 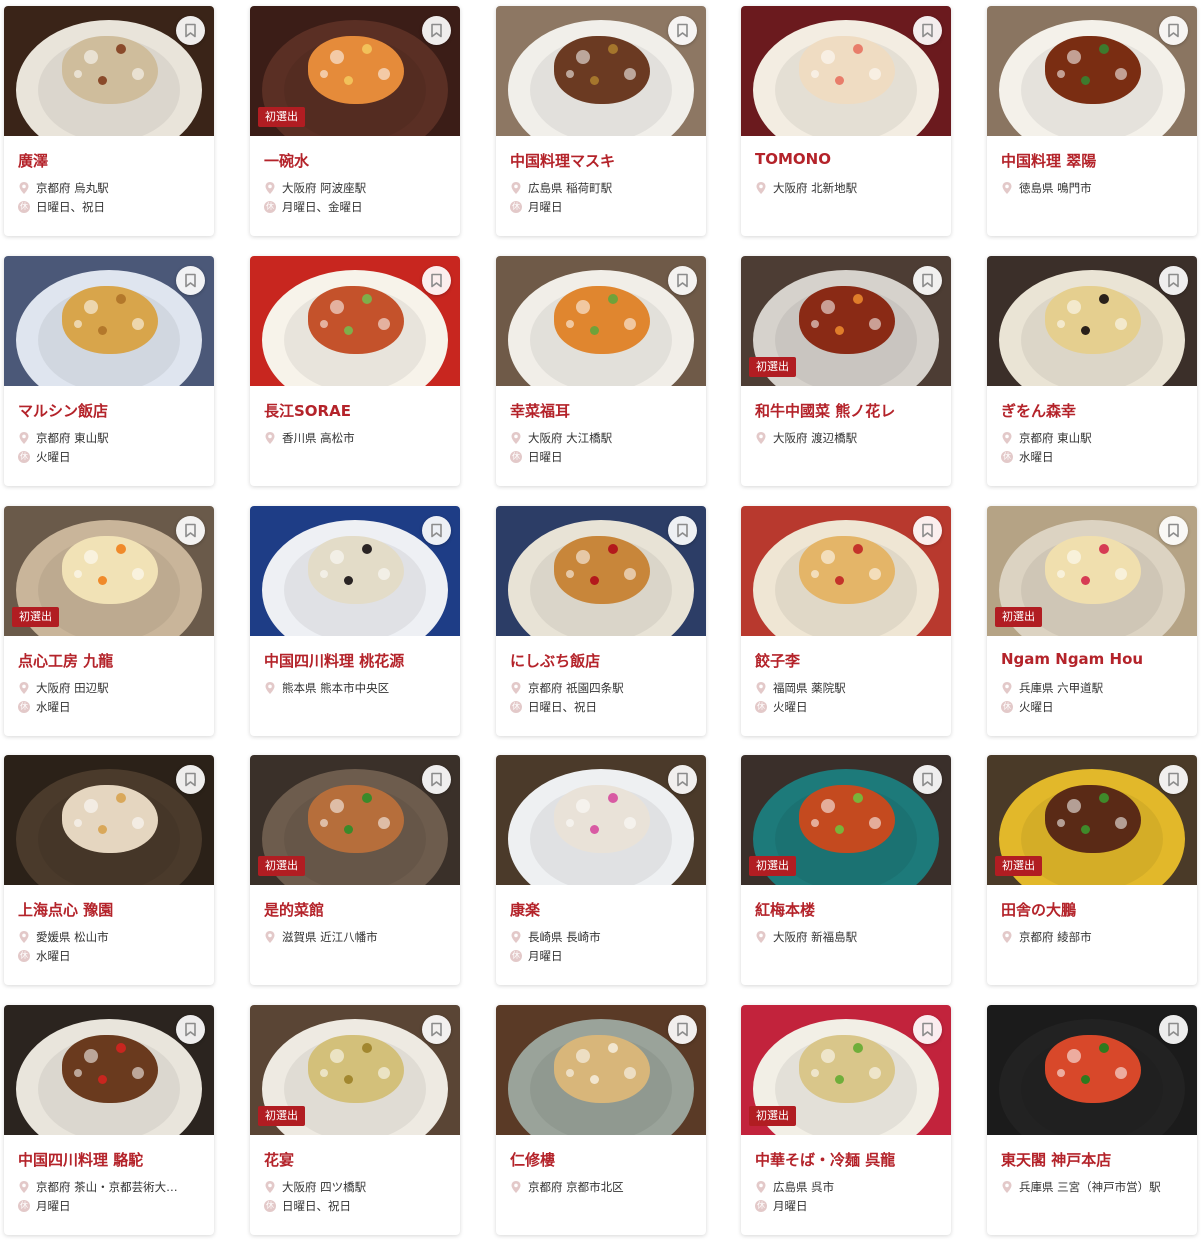 I want to click on restaurant-card: 中国料理マスキ 広島県 稲荷町駅休月曜日, so click(x=601, y=121).